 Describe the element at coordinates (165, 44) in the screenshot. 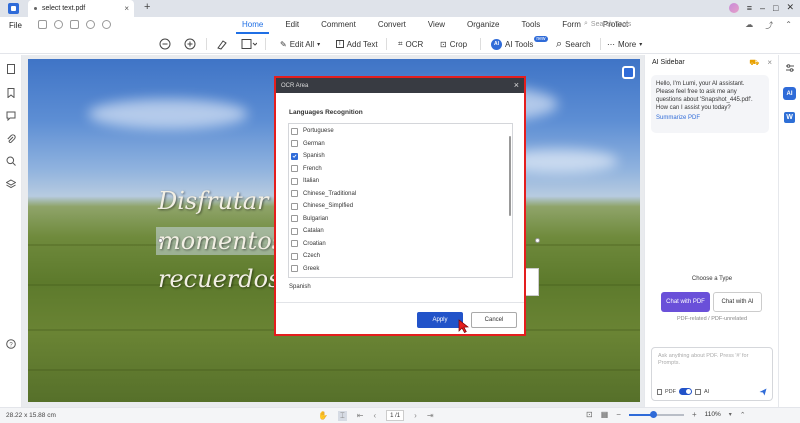

I see `zoom-out-icon` at that location.